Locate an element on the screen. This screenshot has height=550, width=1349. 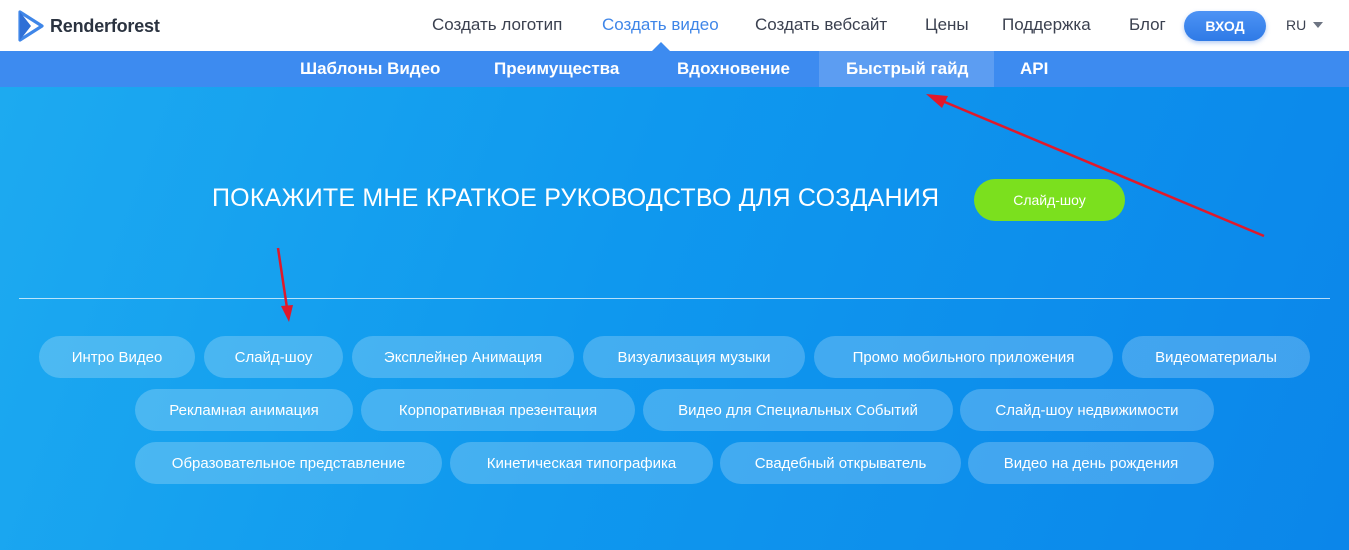
nav-create-video: Создать видео is located at coordinates (660, 25).